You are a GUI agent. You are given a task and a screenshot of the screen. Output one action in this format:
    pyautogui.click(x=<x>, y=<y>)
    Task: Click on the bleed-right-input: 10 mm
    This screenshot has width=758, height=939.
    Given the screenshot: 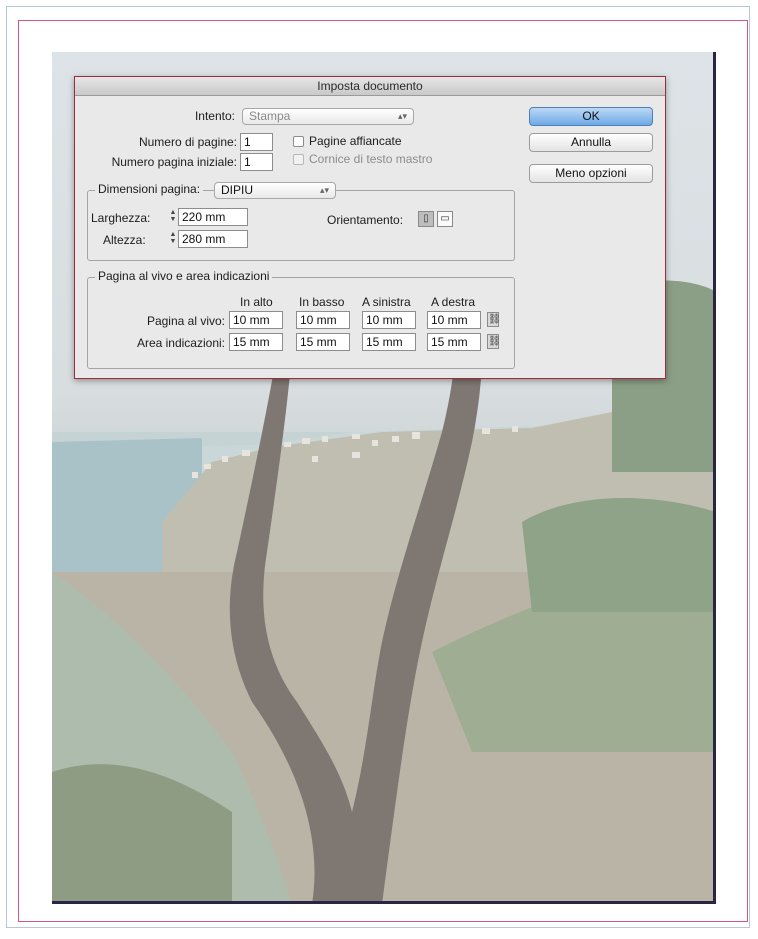 What is the action you would take?
    pyautogui.click(x=454, y=320)
    